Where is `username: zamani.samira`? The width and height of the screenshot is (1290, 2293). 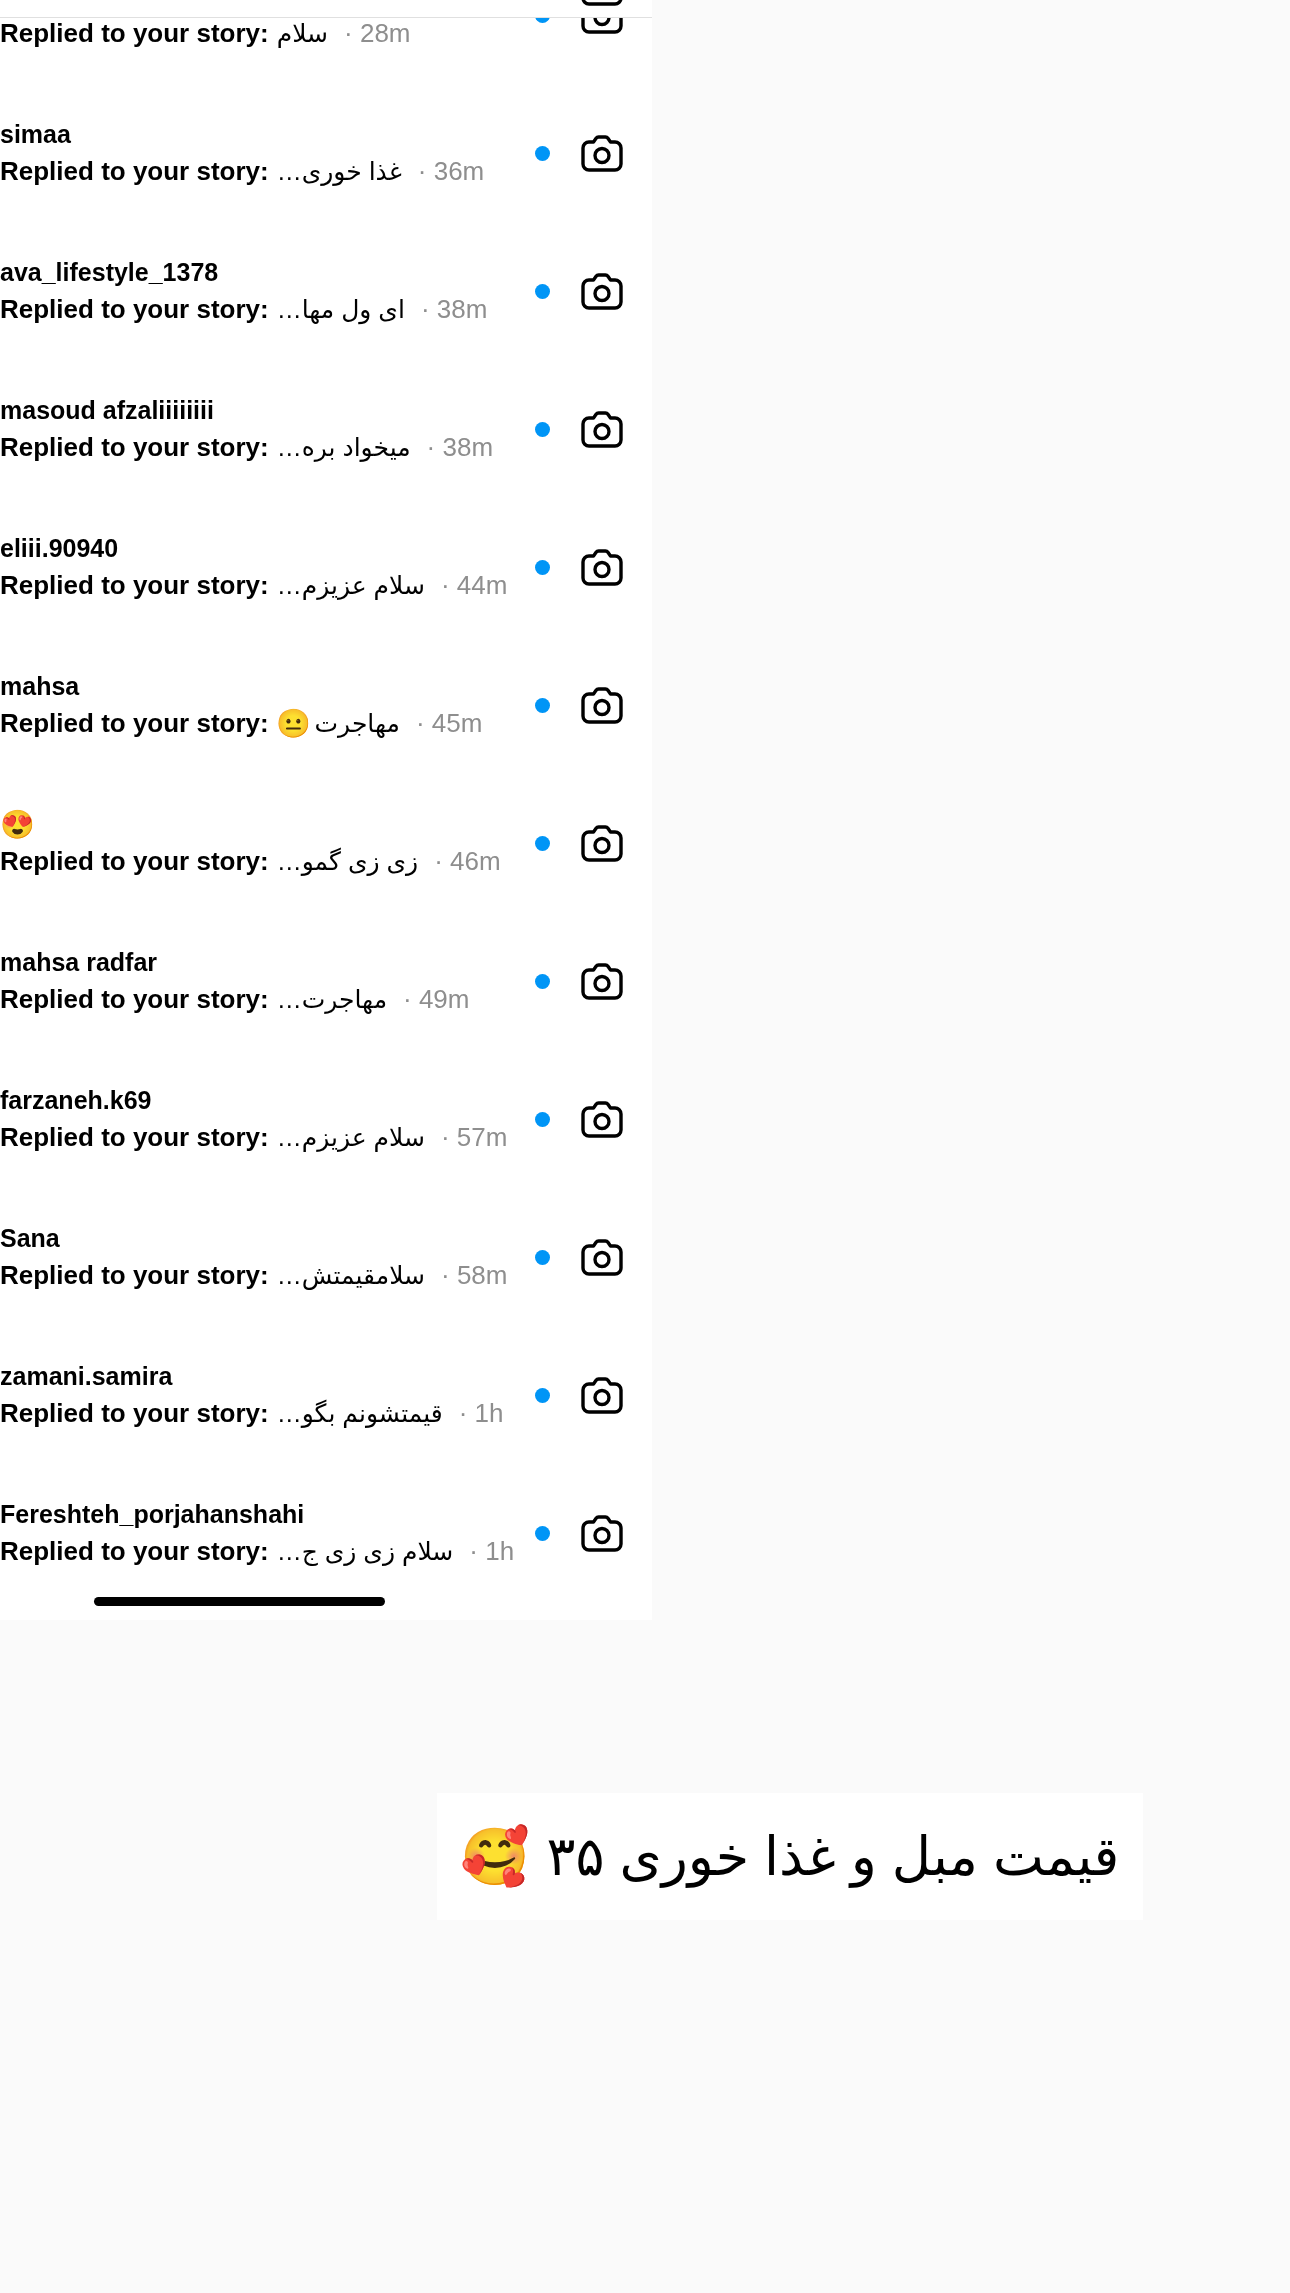
username: zamani.samira is located at coordinates (86, 1376).